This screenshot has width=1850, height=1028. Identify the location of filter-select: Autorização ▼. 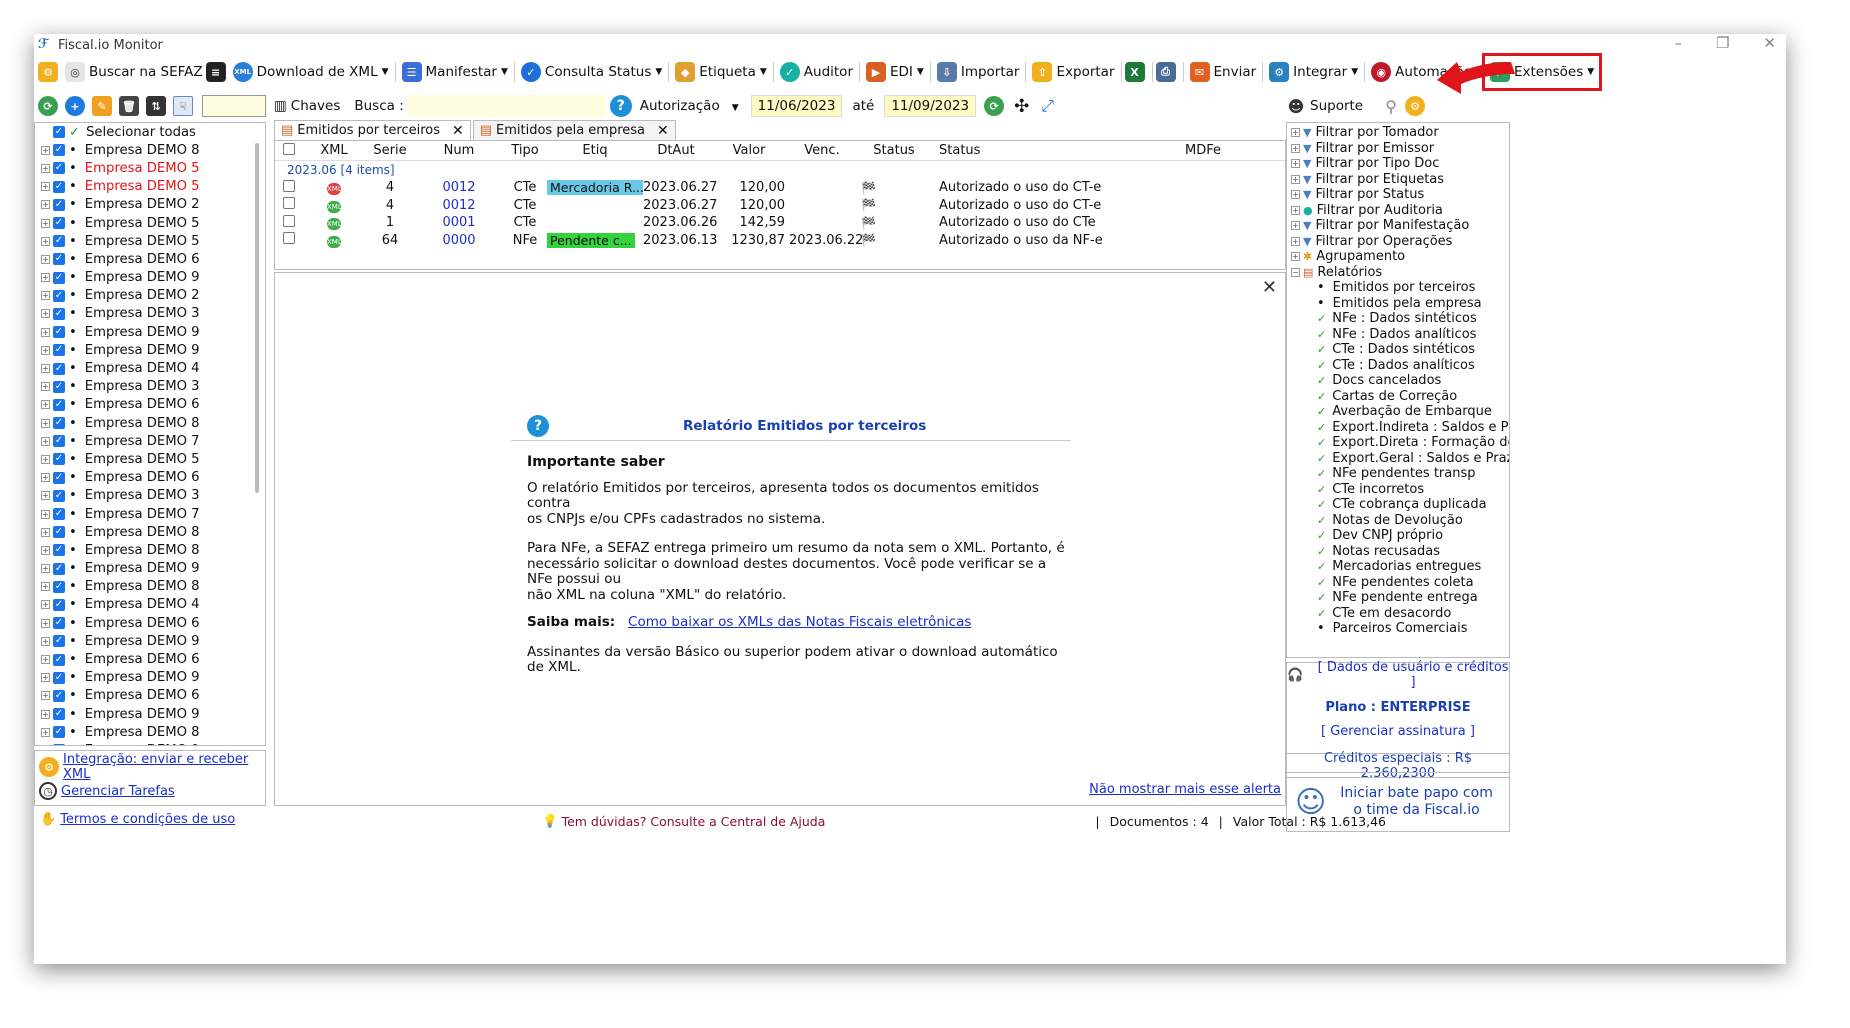
(689, 106).